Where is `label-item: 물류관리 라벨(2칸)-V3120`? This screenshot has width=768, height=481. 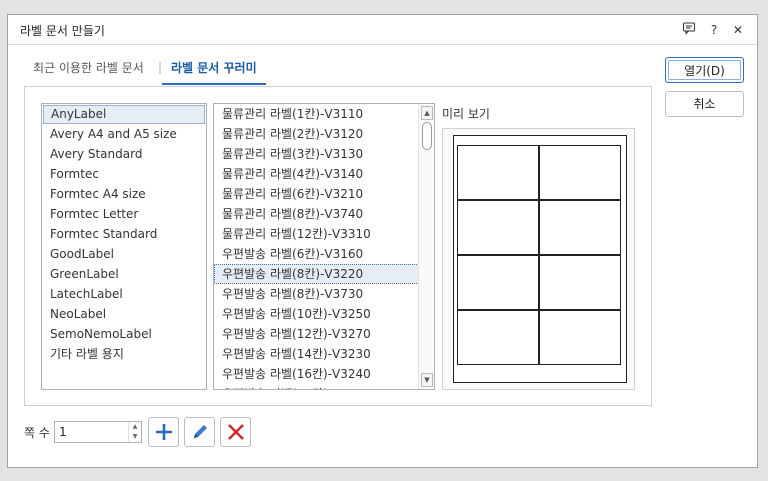
label-item: 물류관리 라벨(2칸)-V3120 is located at coordinates (316, 134).